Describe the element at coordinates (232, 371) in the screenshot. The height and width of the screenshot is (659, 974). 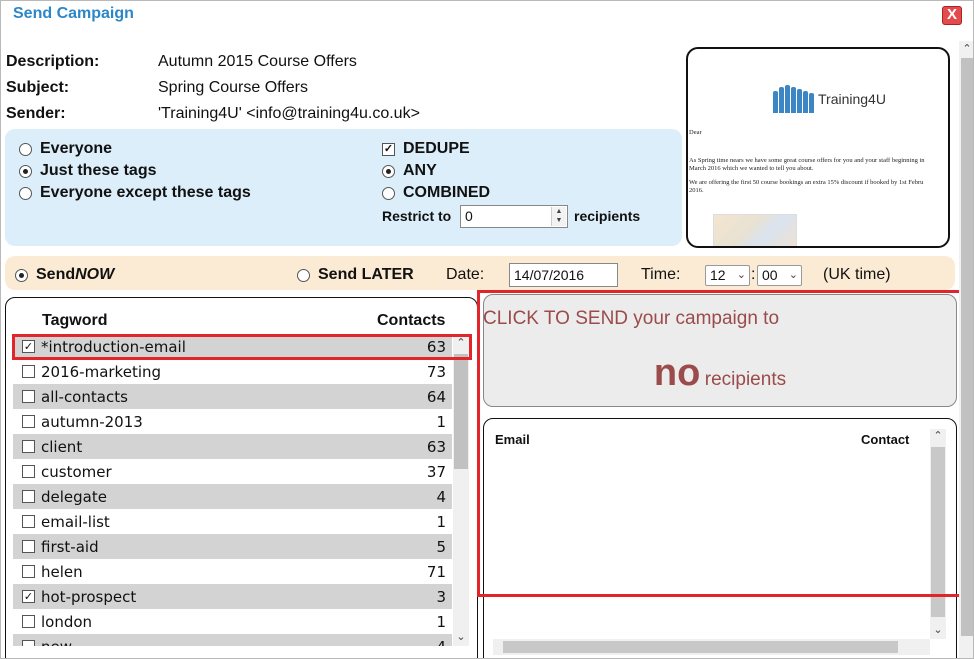
I see `tag-row: 2016-marketing 73` at that location.